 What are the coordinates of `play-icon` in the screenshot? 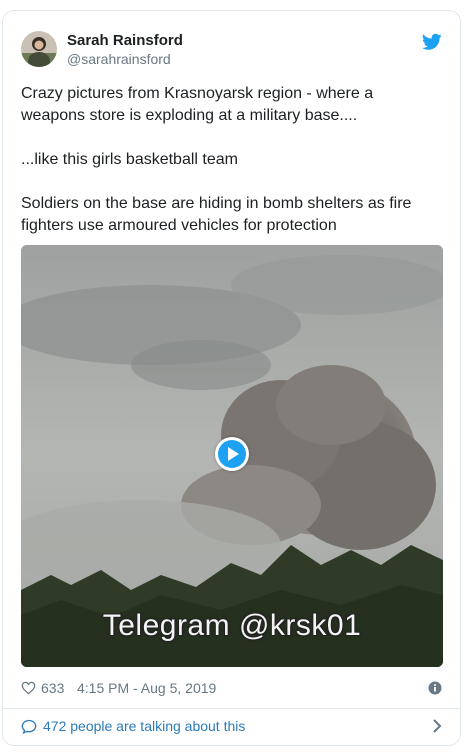 It's located at (232, 454).